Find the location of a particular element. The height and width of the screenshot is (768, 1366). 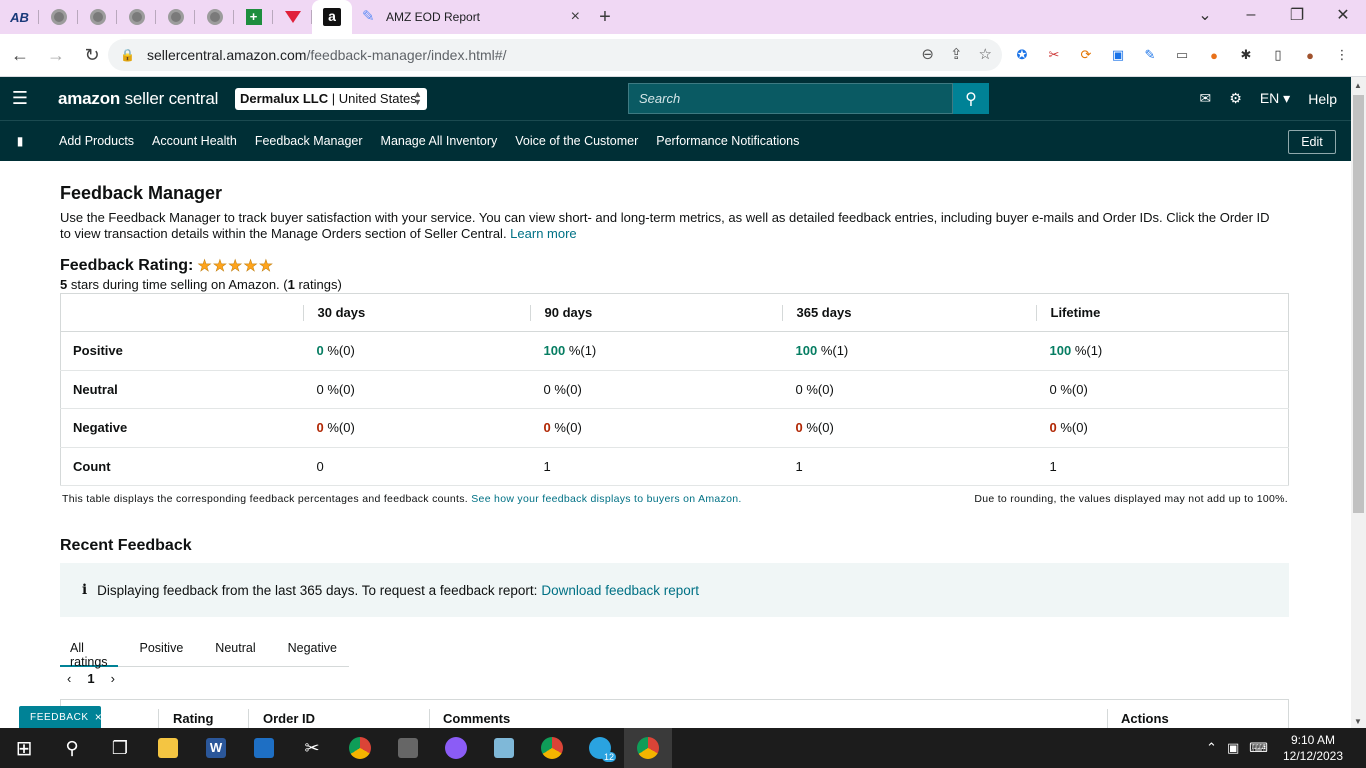

keyboard-icon: ⌨ is located at coordinates (1258, 748).